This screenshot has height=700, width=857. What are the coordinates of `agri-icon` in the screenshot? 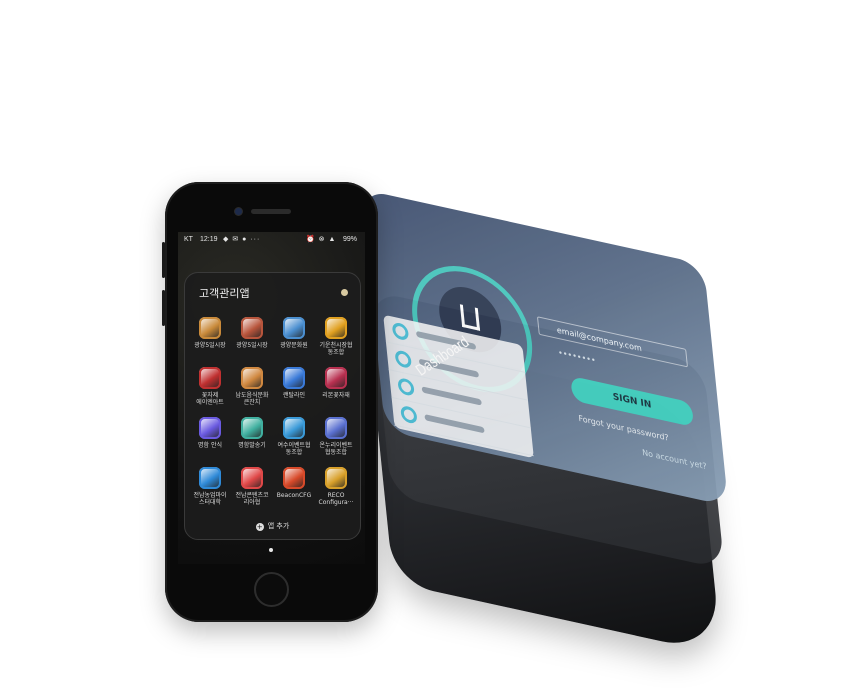 It's located at (210, 478).